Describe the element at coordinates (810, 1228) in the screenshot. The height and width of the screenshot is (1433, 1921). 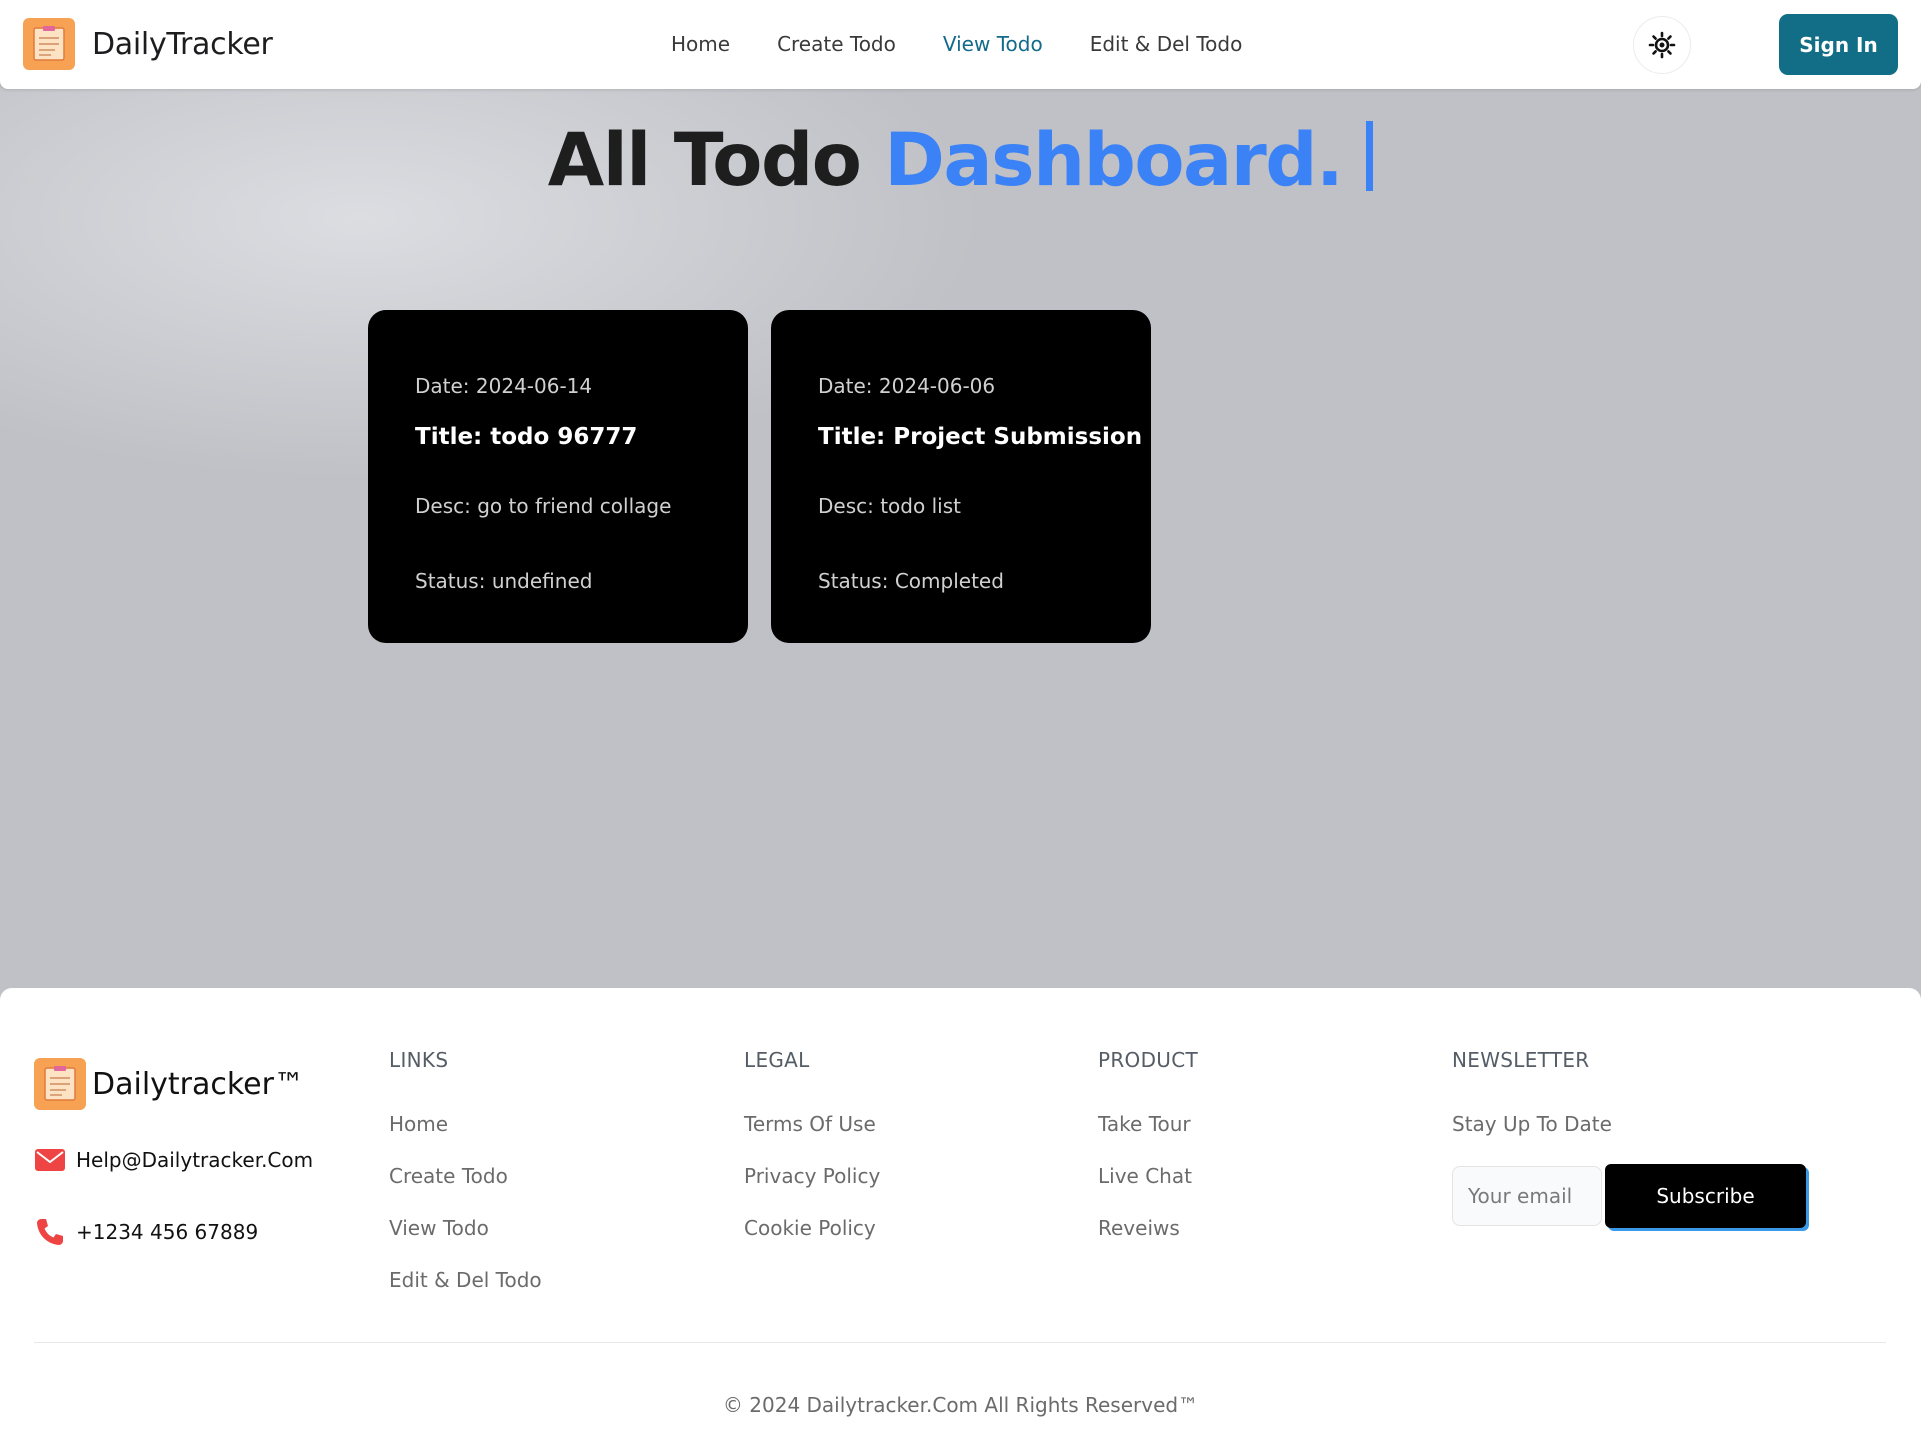
I see `footer-link-cookie: Cookie Policy` at that location.